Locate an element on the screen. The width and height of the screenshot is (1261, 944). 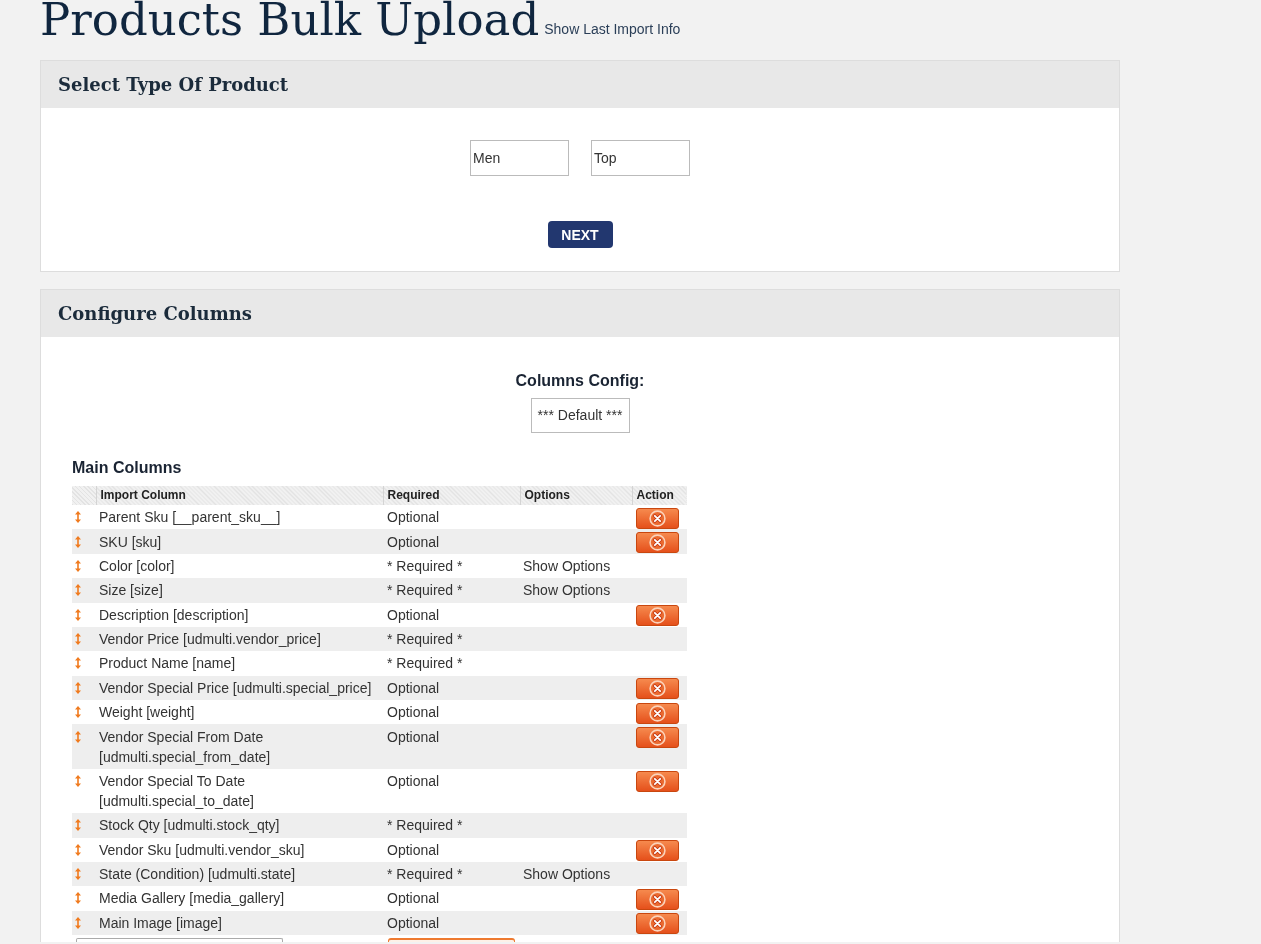
section-title: Main Columns is located at coordinates (127, 468).